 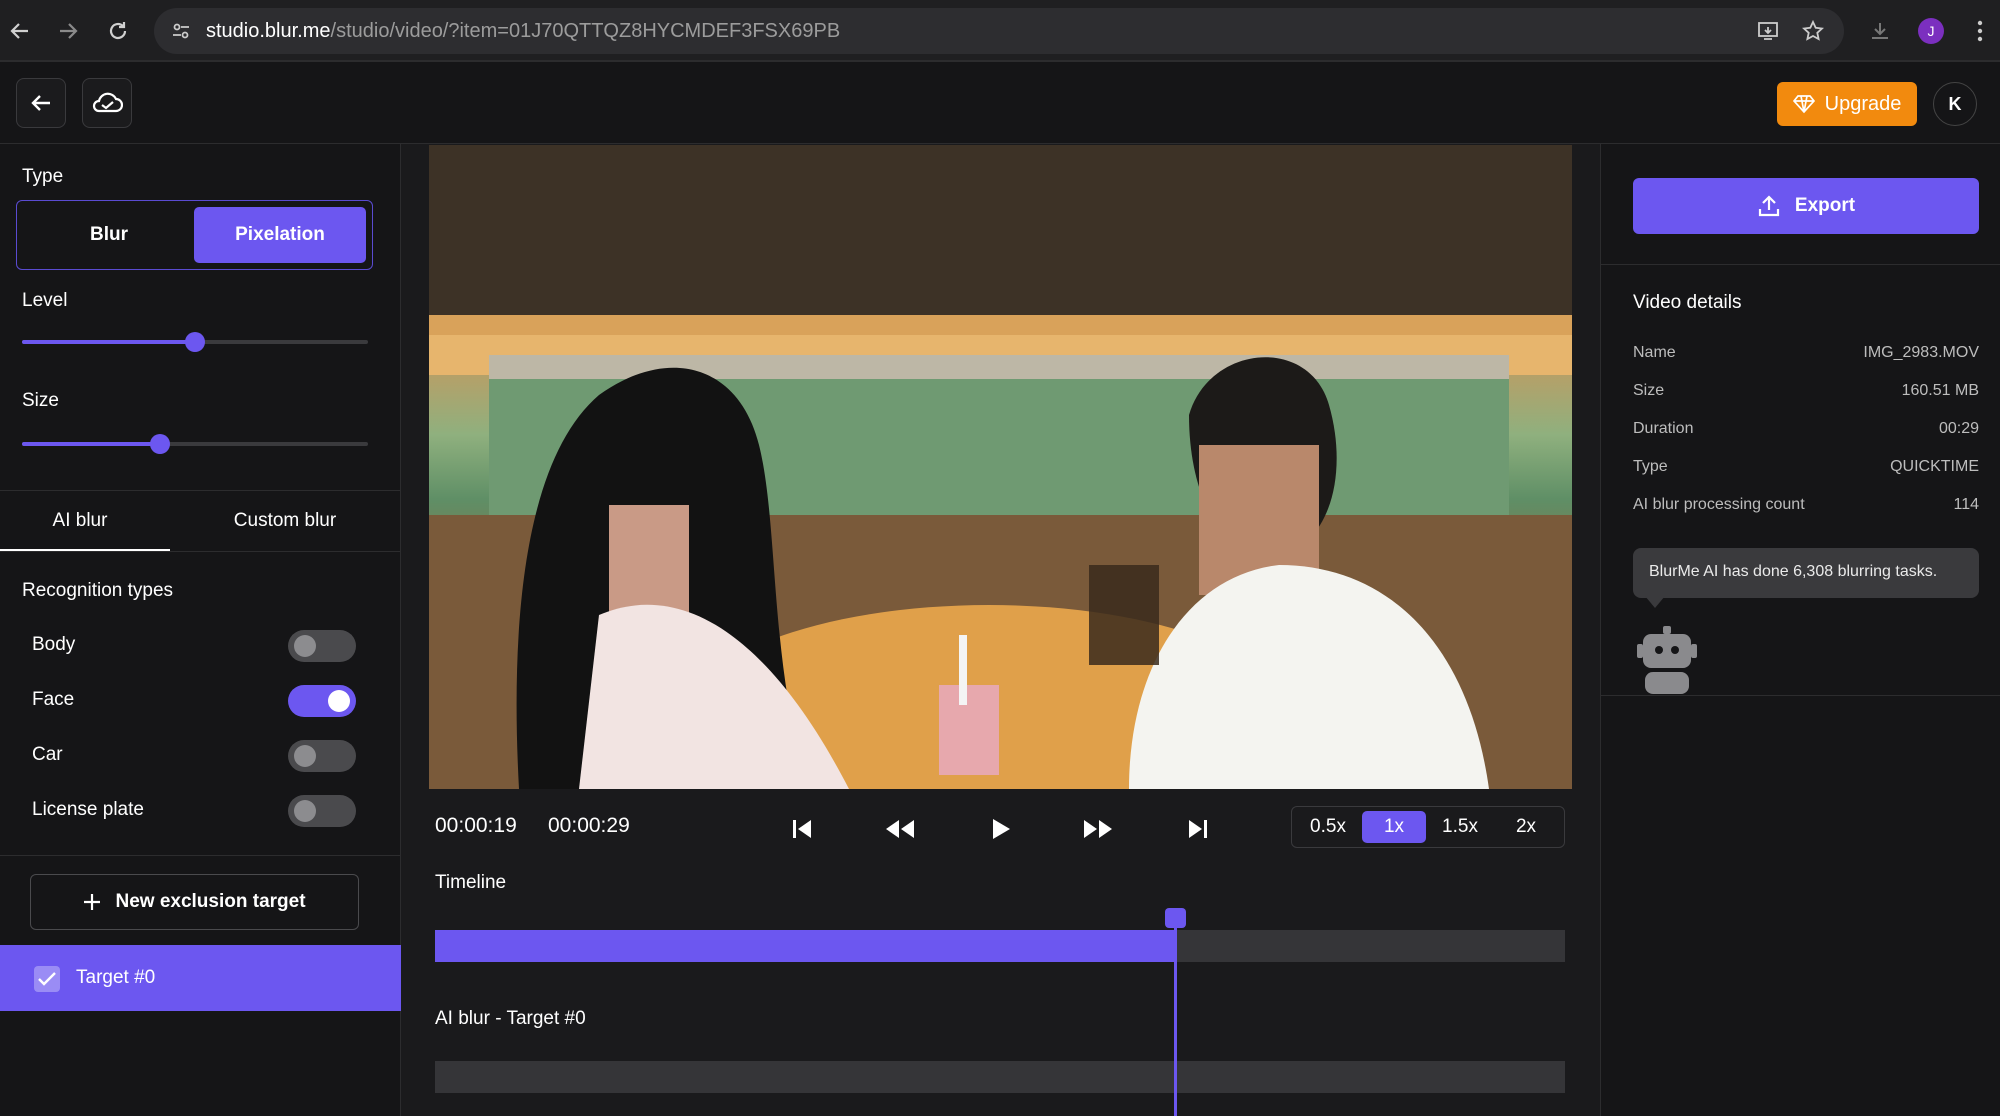 I want to click on size-slider, so click(x=195, y=444).